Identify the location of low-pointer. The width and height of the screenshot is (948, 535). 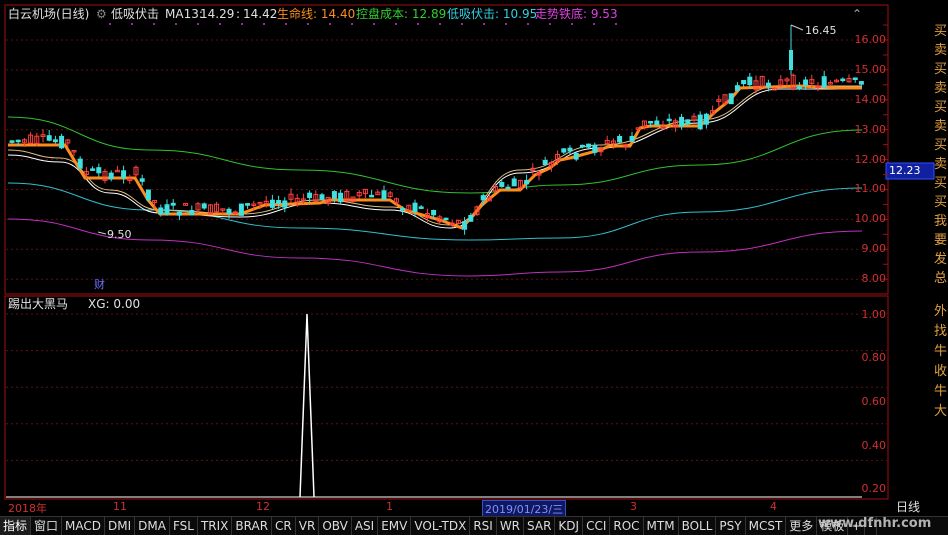
(102, 233).